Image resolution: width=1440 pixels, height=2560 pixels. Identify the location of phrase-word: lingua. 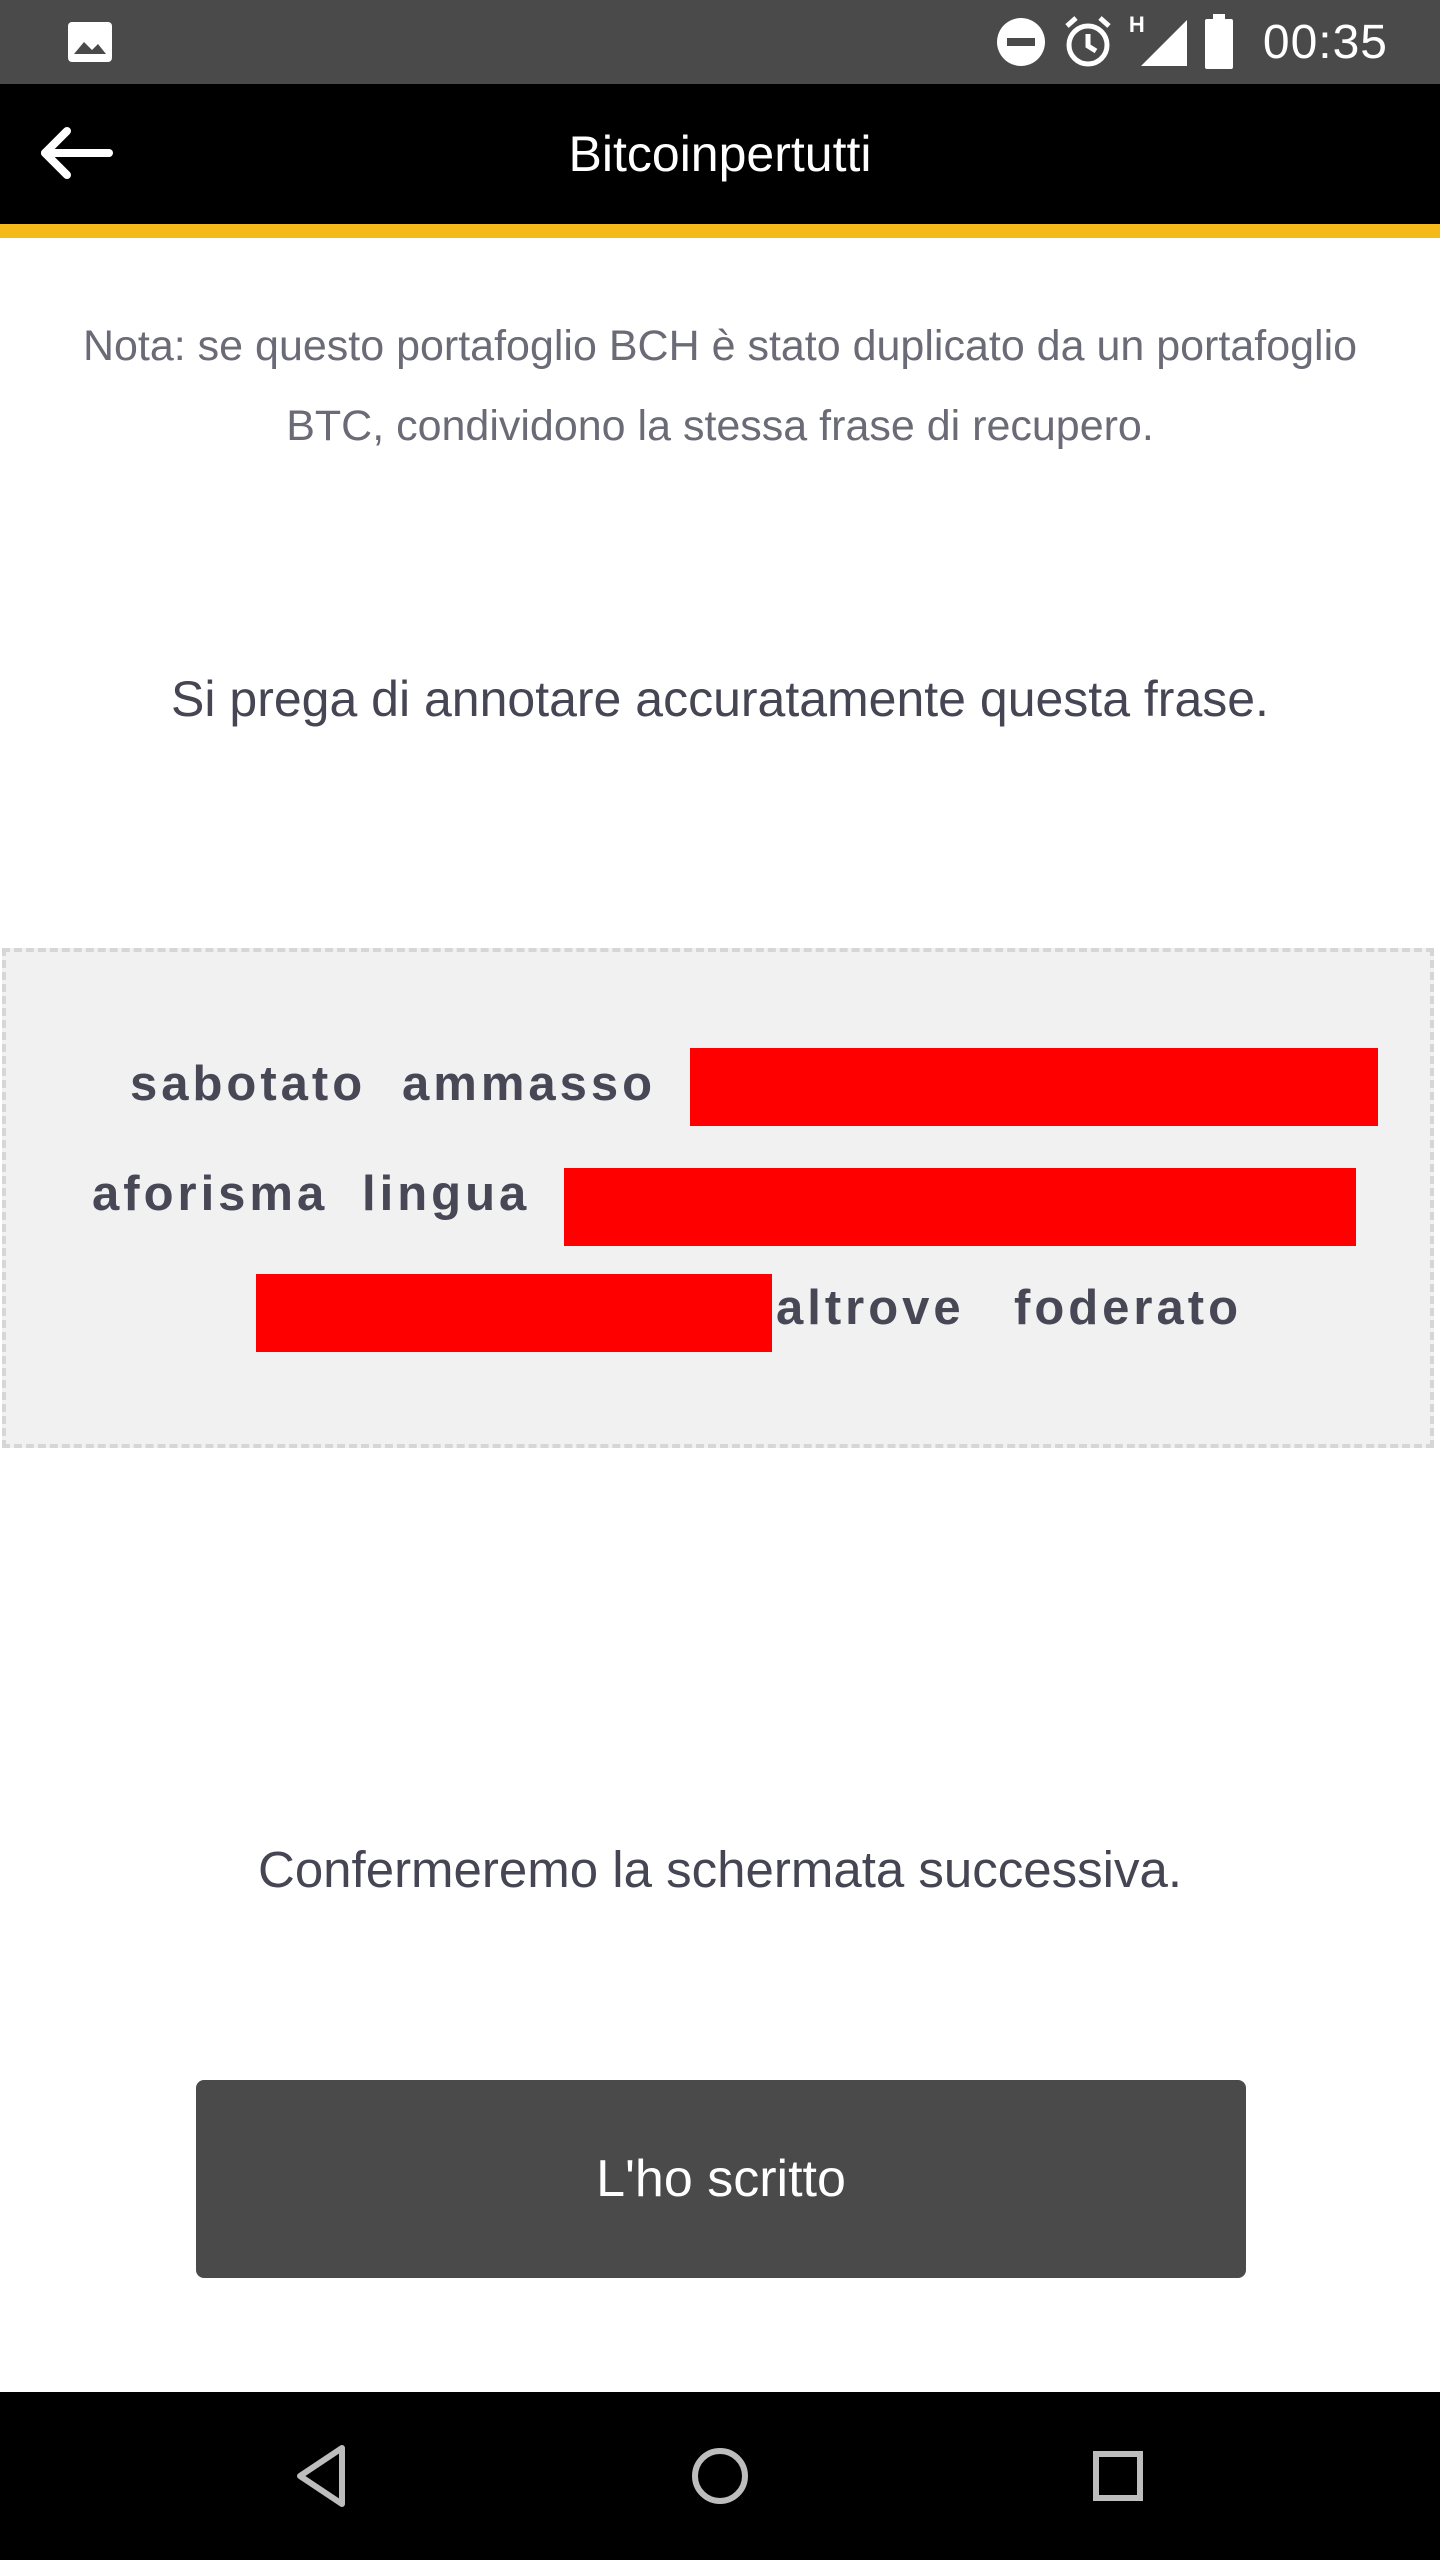
(446, 1194).